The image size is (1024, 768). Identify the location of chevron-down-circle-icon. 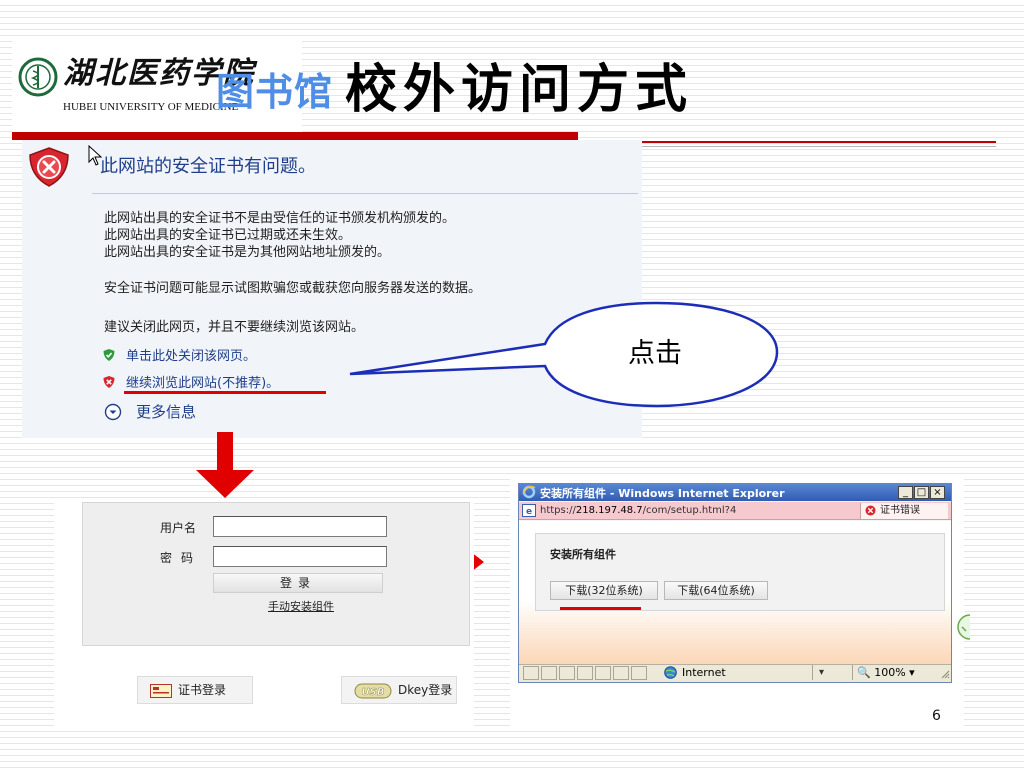
(113, 411).